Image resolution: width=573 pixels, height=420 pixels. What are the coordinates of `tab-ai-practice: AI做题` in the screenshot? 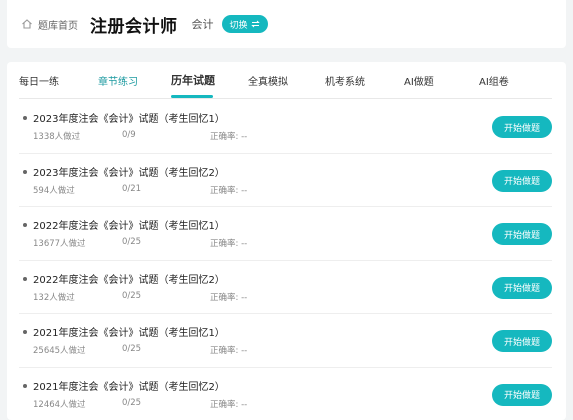 It's located at (419, 80).